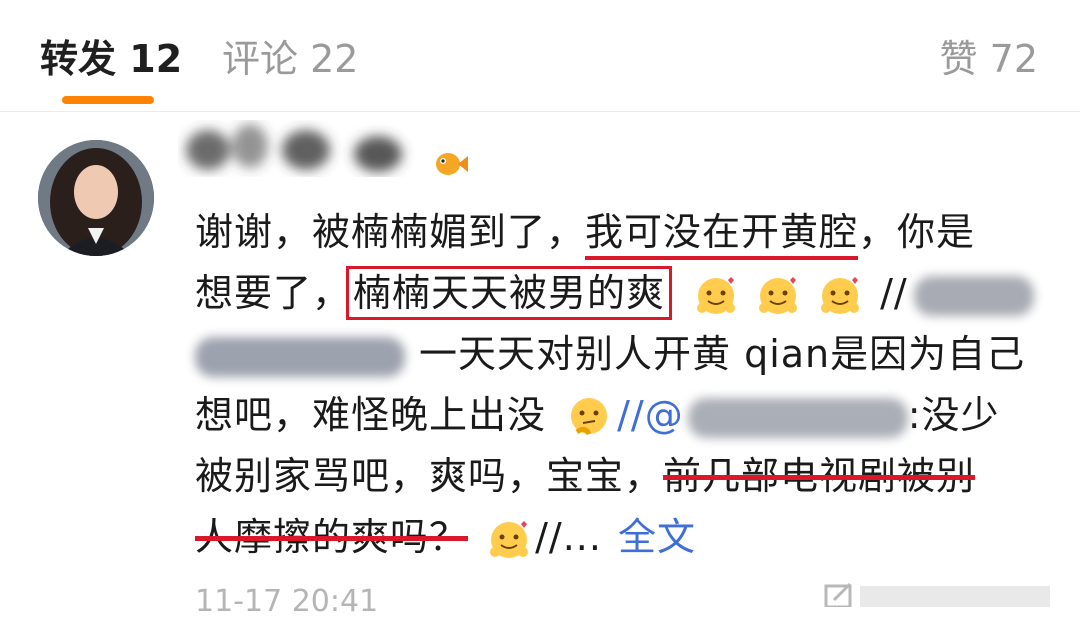 The height and width of the screenshot is (619, 1080). I want to click on tab-comment-count: 22, so click(334, 59).